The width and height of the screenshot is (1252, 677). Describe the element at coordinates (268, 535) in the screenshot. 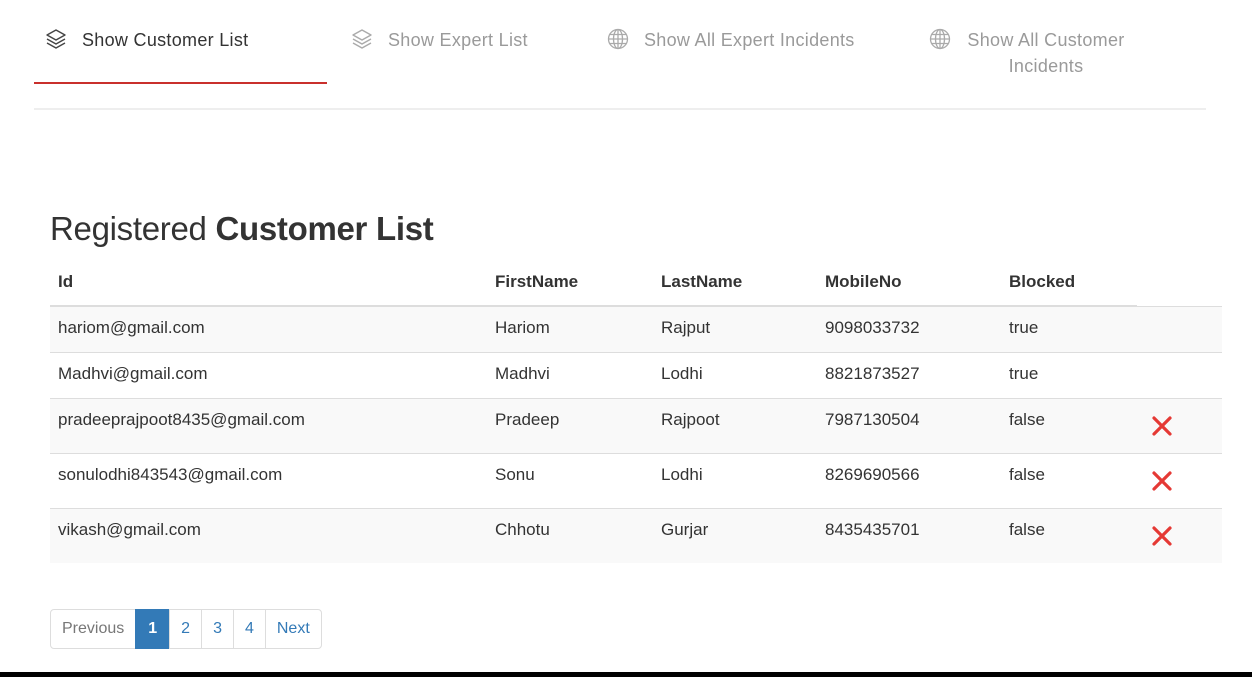

I see `cell-id: vikash@gmail.com` at that location.